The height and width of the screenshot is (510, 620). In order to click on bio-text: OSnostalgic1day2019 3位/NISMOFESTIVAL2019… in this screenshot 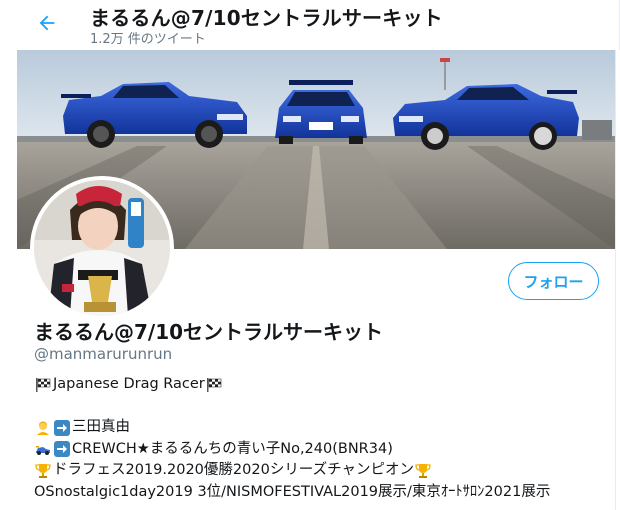, I will do `click(292, 491)`.